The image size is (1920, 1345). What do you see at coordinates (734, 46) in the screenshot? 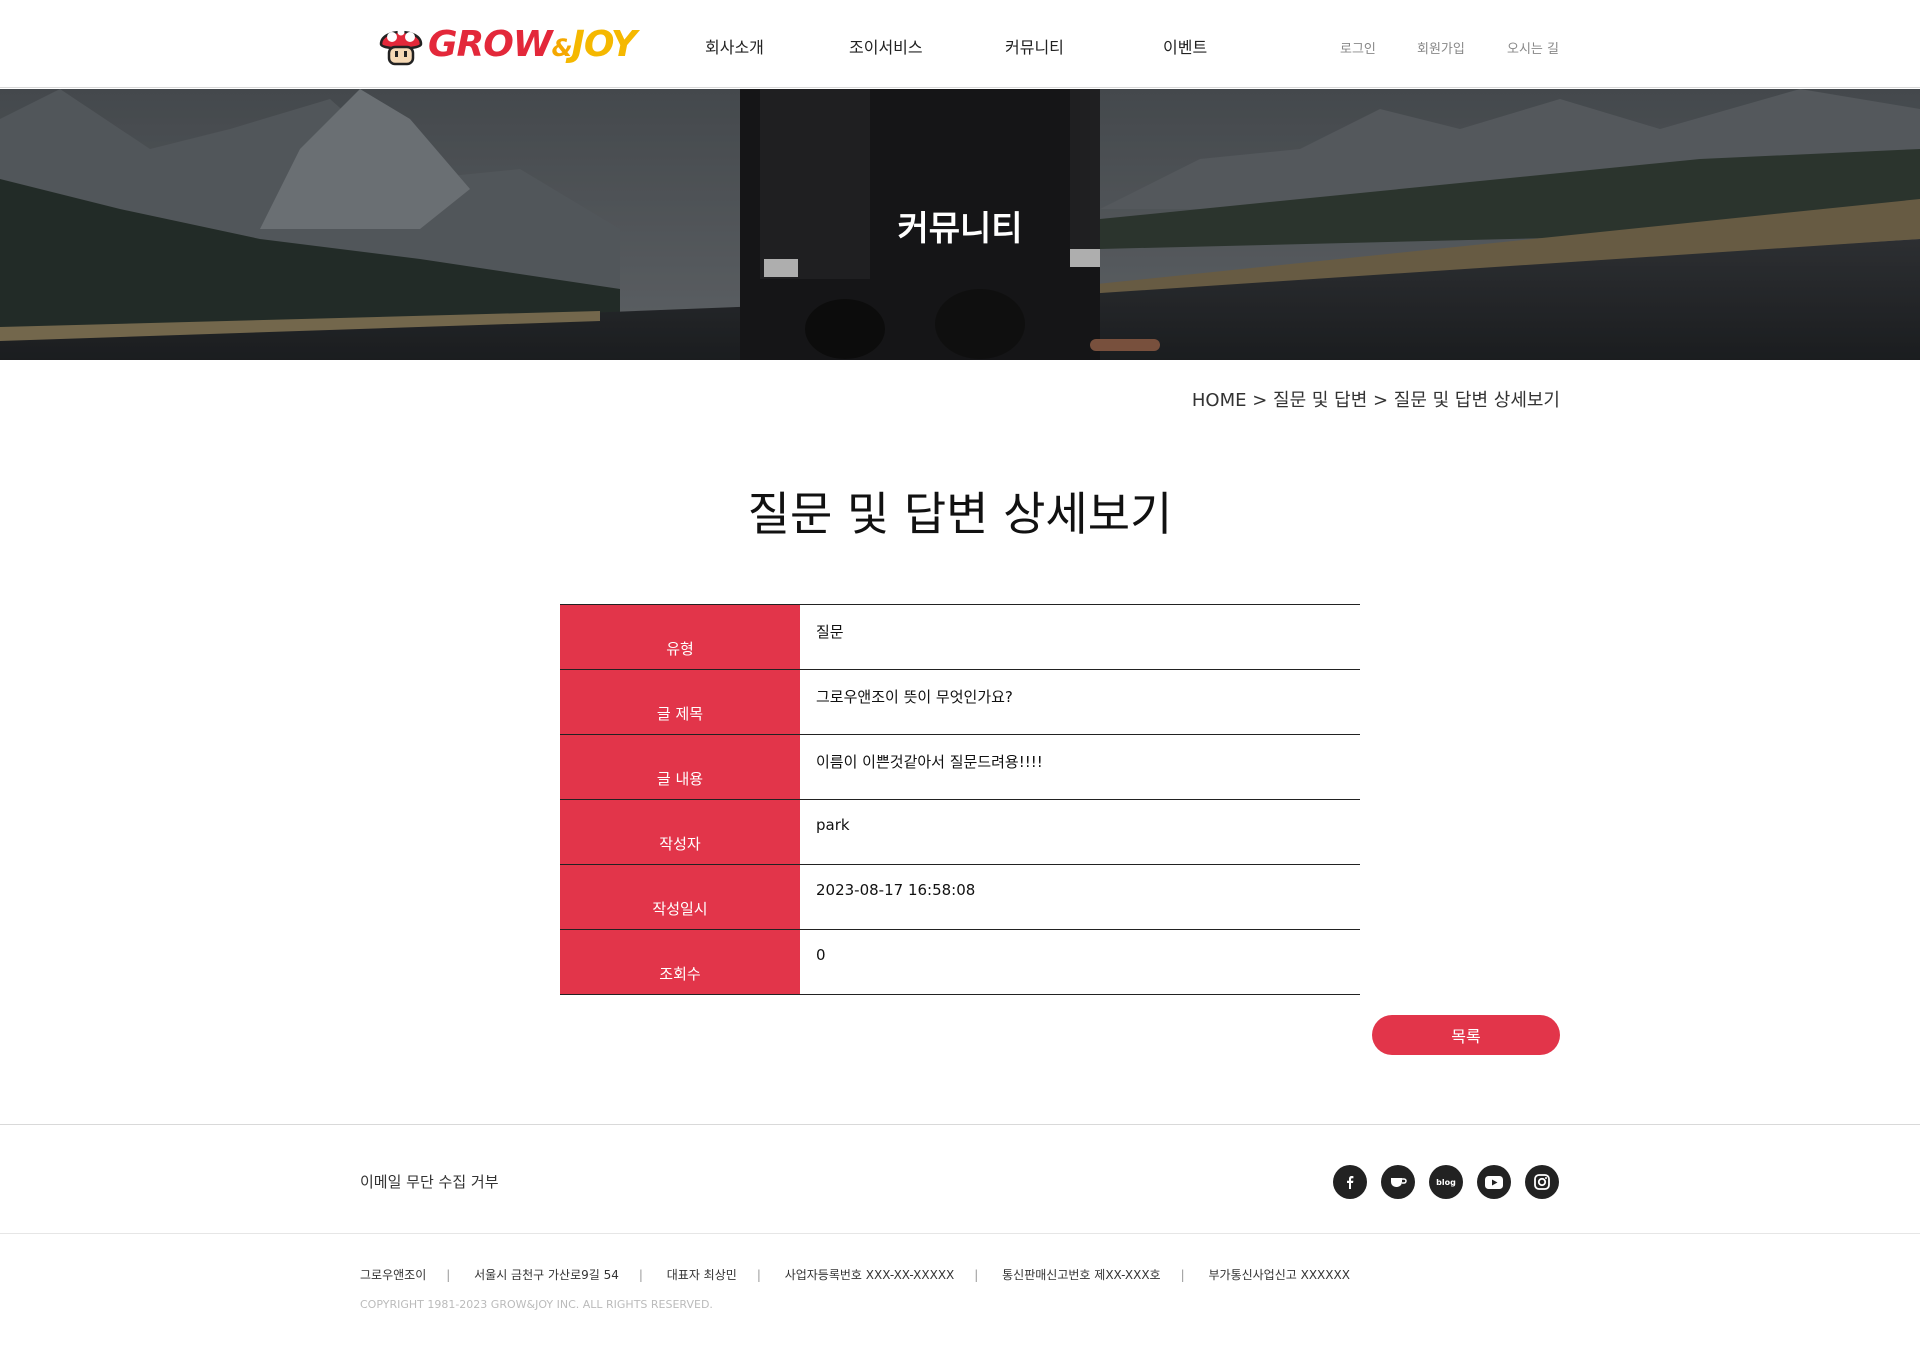
I see `nav-company: 회사소개` at bounding box center [734, 46].